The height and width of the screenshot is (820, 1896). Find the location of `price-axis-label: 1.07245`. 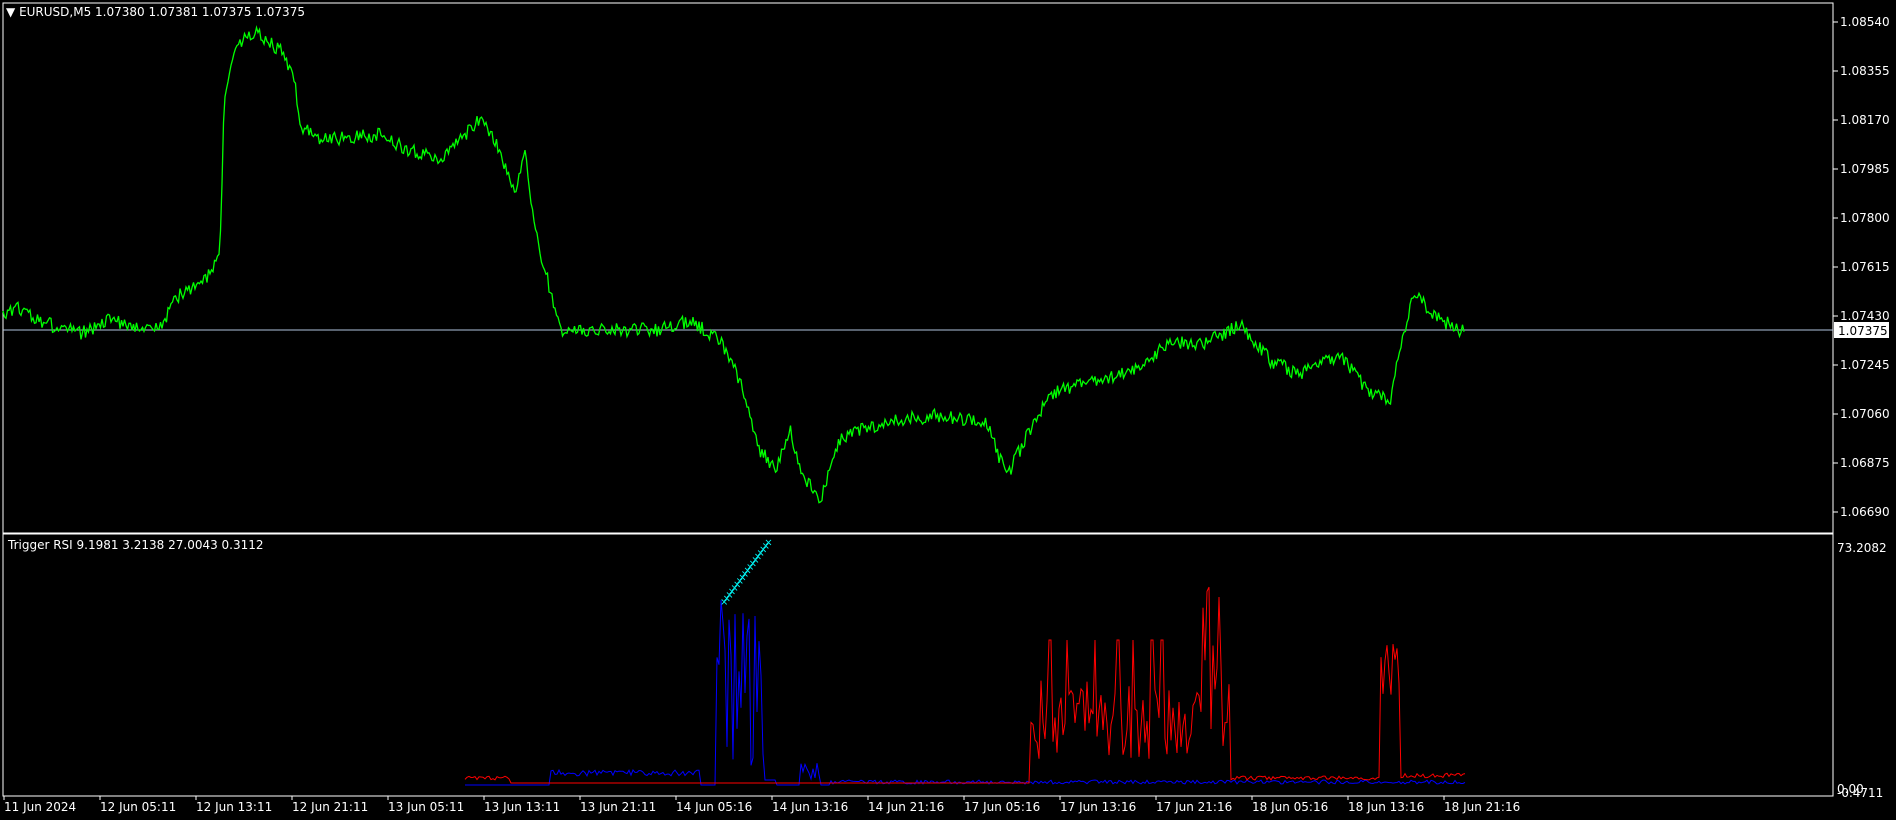

price-axis-label: 1.07245 is located at coordinates (1865, 365).